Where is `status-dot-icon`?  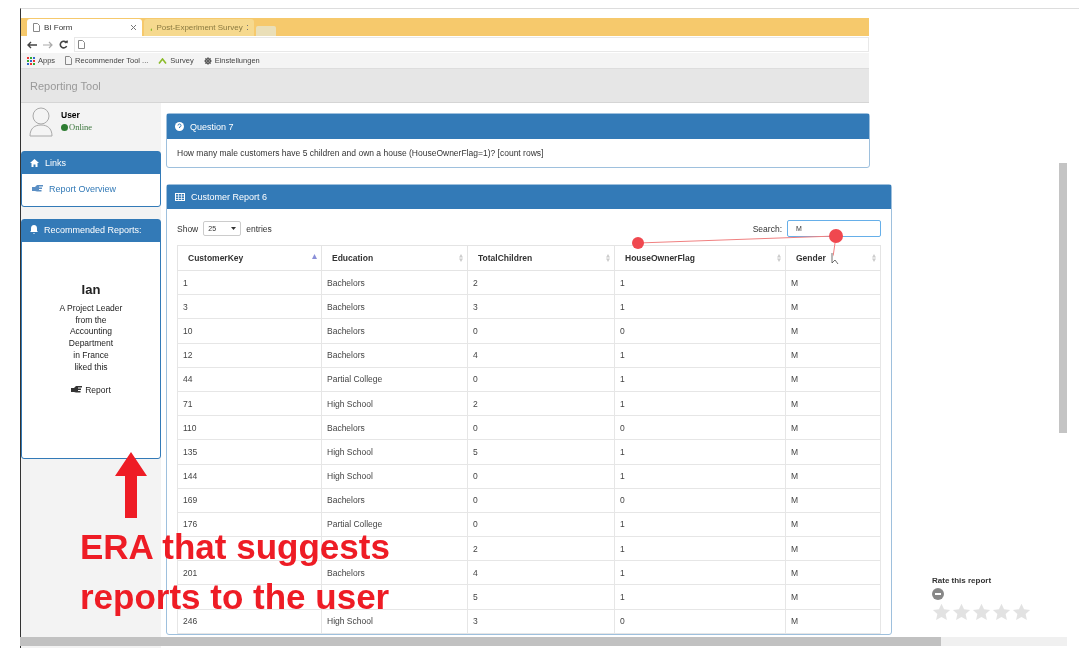 status-dot-icon is located at coordinates (64, 127).